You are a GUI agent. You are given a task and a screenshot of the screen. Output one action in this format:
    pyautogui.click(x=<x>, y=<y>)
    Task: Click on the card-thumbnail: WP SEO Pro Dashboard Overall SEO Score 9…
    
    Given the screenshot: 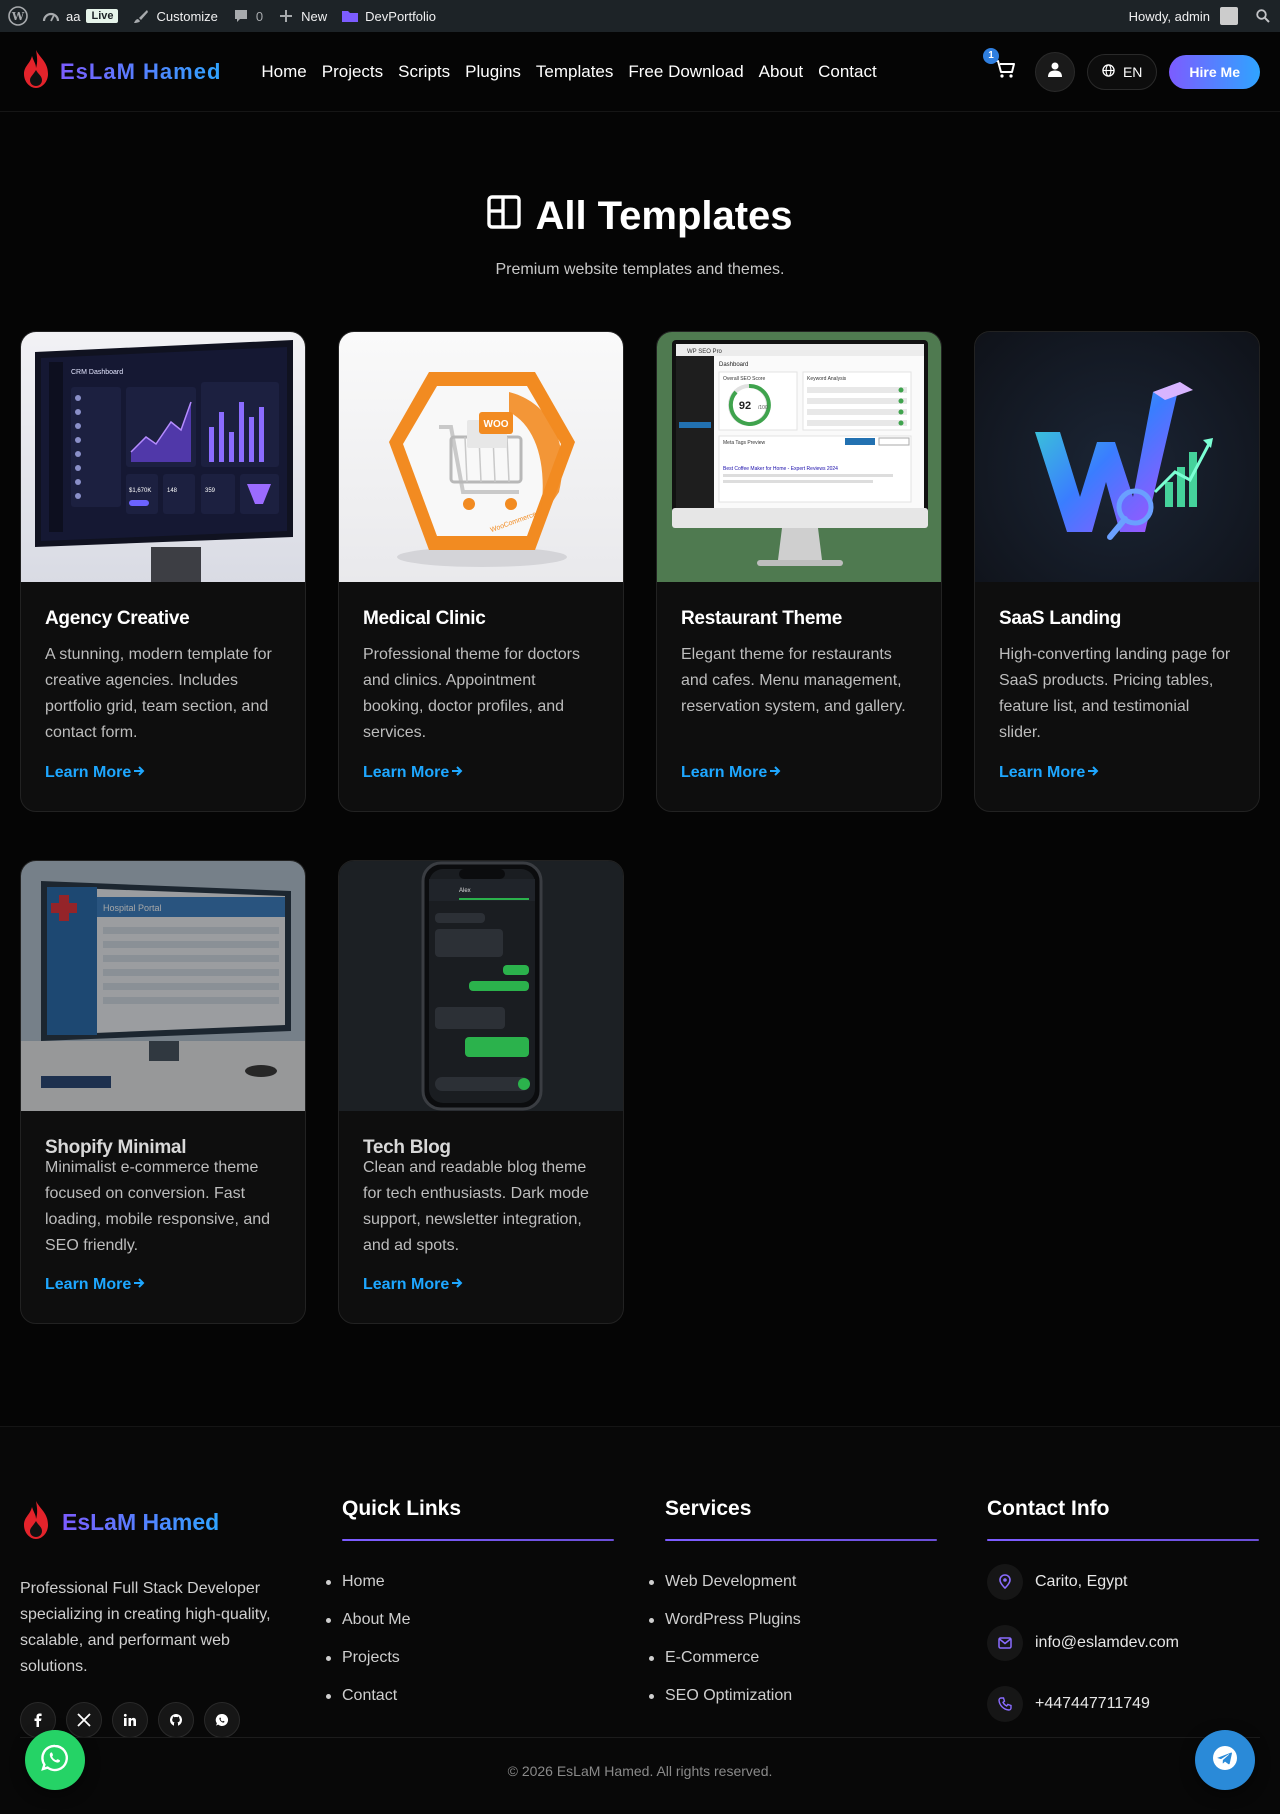 What is the action you would take?
    pyautogui.click(x=799, y=457)
    